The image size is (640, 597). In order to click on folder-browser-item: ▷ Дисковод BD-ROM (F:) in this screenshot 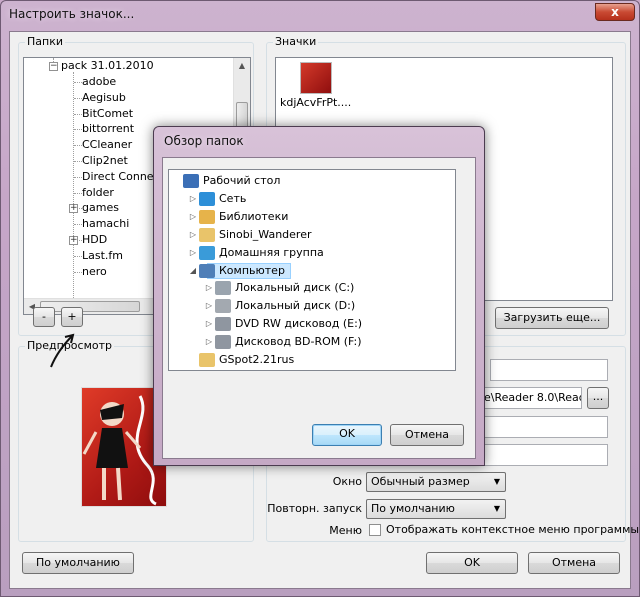, I will do `click(312, 342)`.